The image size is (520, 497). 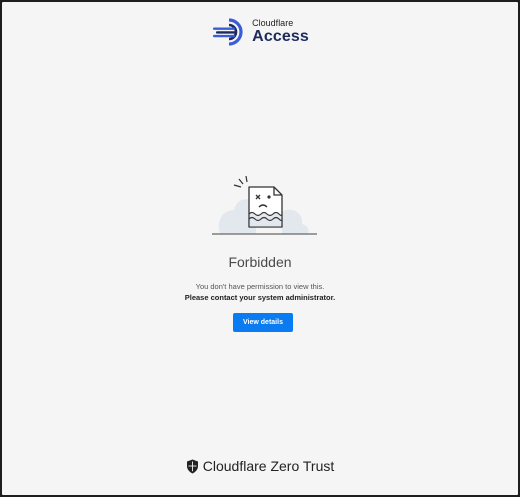 What do you see at coordinates (260, 286) in the screenshot?
I see `permission-message: You don't have permission to view this.` at bounding box center [260, 286].